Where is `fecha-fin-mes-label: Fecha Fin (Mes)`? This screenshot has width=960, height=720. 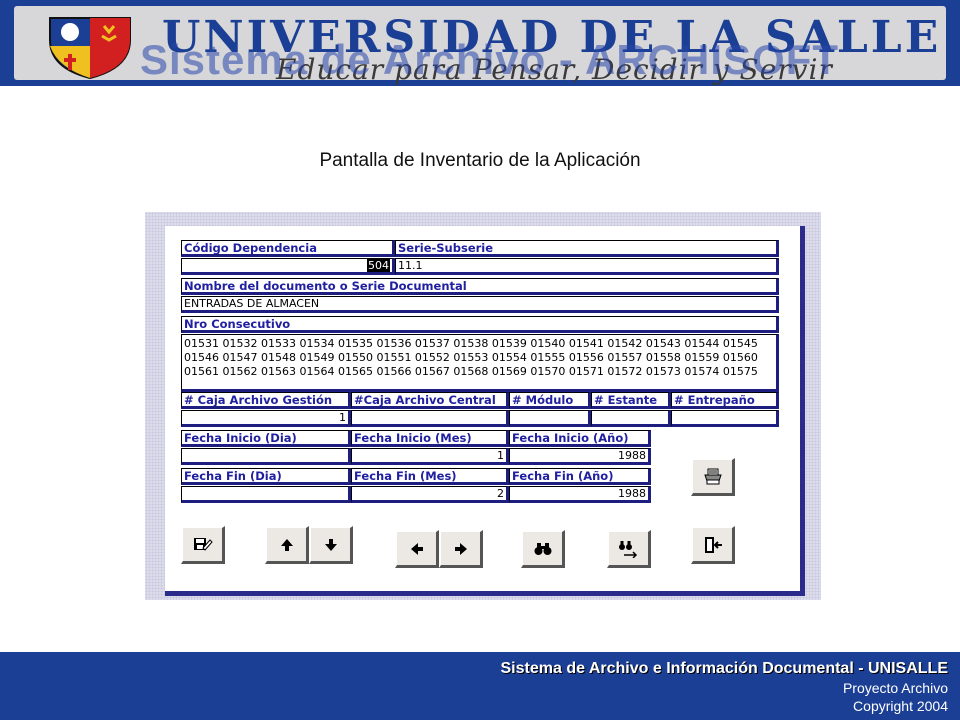
fecha-fin-mes-label: Fecha Fin (Mes) is located at coordinates (430, 476).